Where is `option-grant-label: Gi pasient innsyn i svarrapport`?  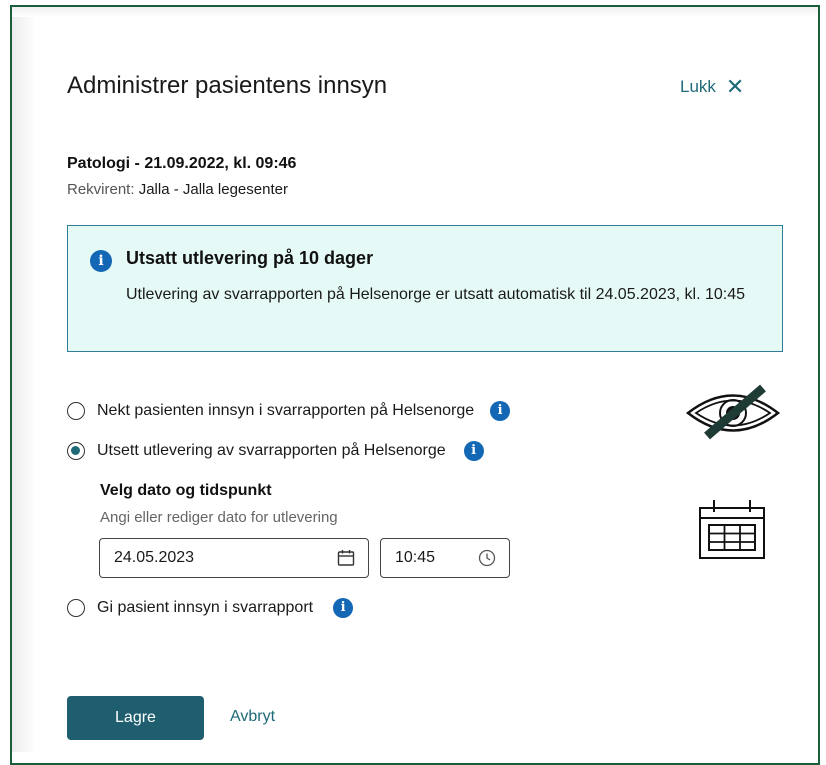 option-grant-label: Gi pasient innsyn i svarrapport is located at coordinates (205, 607).